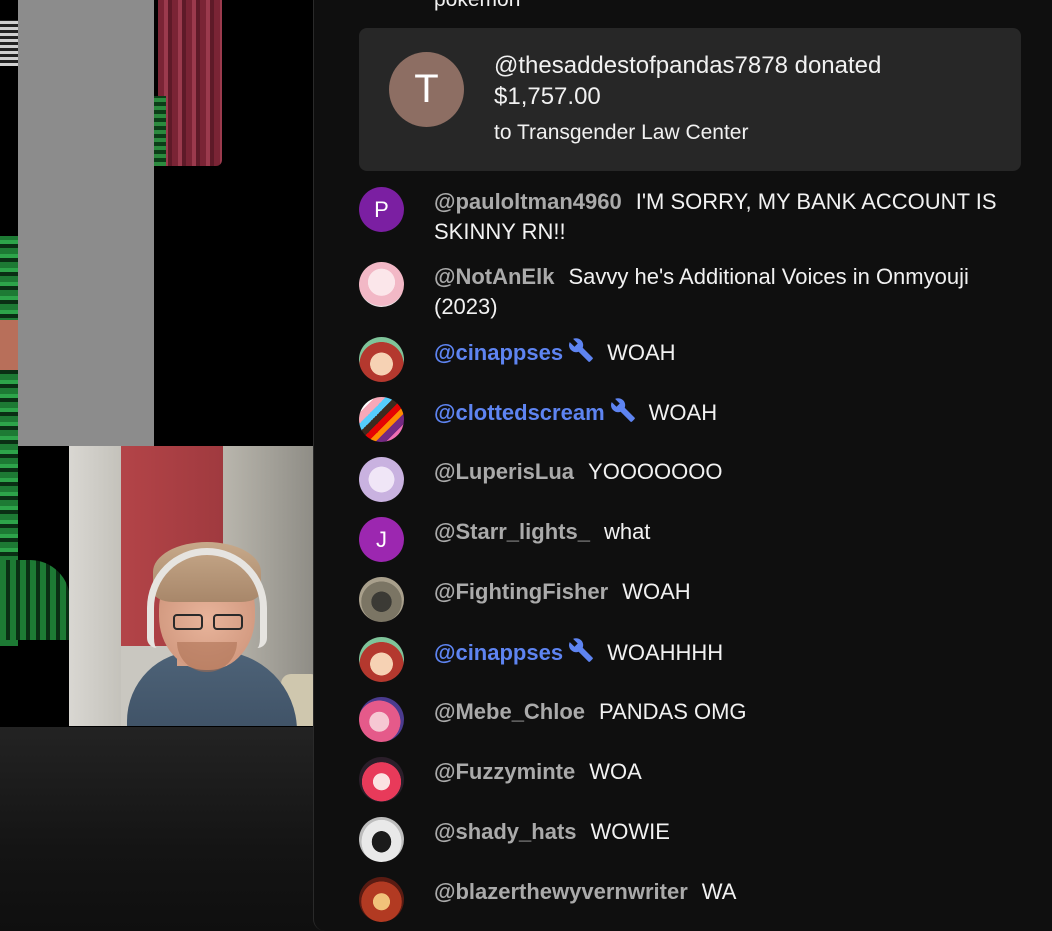  Describe the element at coordinates (9, 345) in the screenshot. I see `game-sprite` at that location.